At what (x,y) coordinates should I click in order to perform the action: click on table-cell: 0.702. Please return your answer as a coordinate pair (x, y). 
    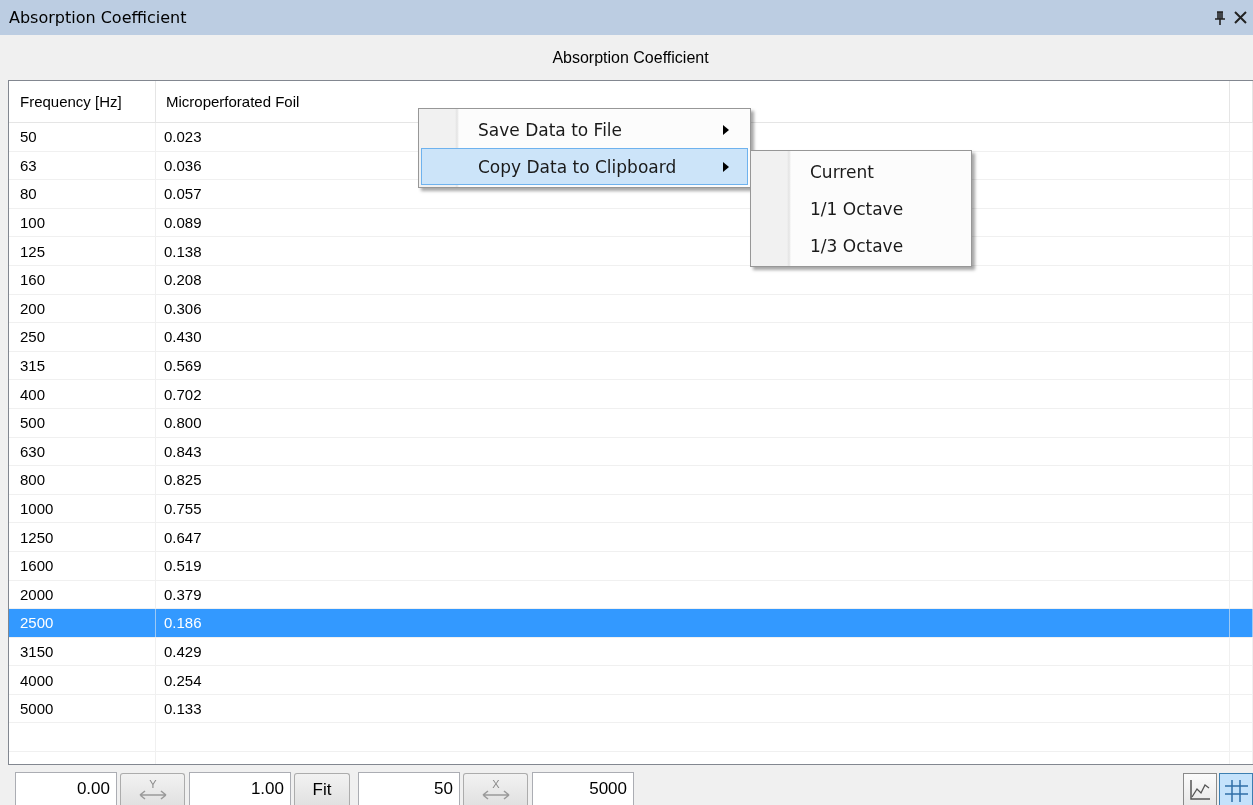
    Looking at the image, I should click on (183, 394).